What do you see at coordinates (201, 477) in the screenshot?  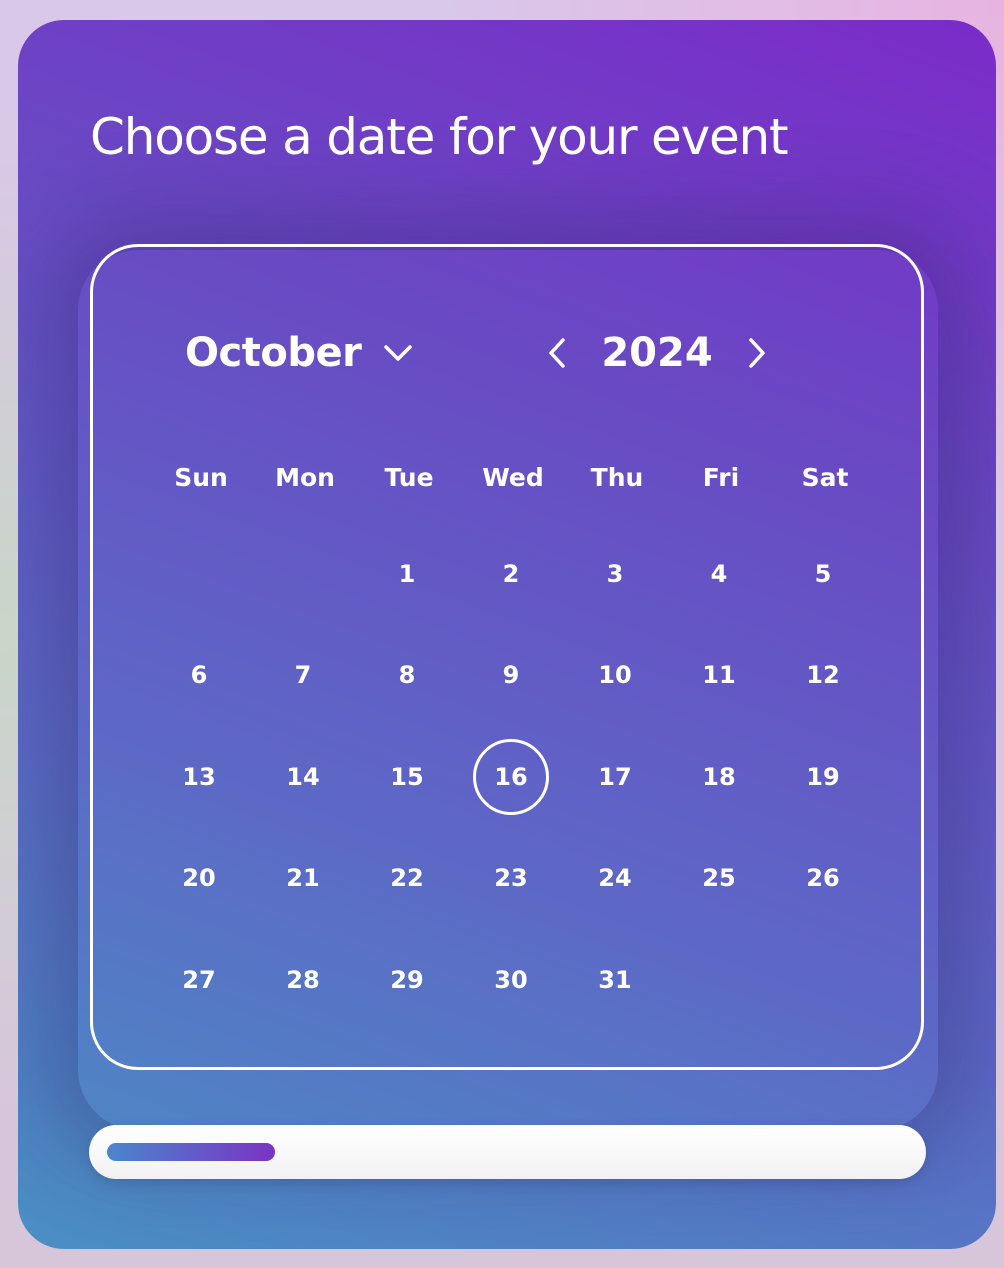 I see `weekday-label: Sun` at bounding box center [201, 477].